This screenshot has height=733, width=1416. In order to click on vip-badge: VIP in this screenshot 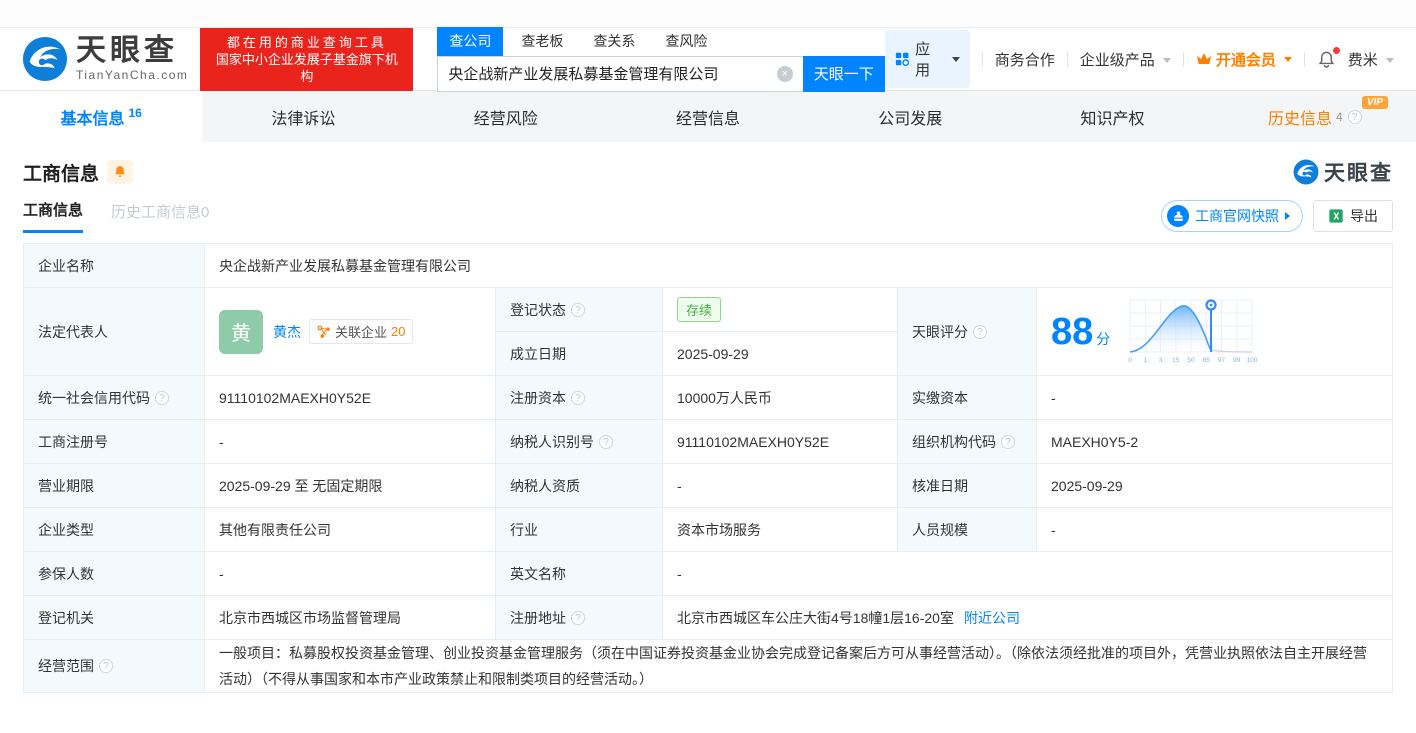, I will do `click(1374, 102)`.